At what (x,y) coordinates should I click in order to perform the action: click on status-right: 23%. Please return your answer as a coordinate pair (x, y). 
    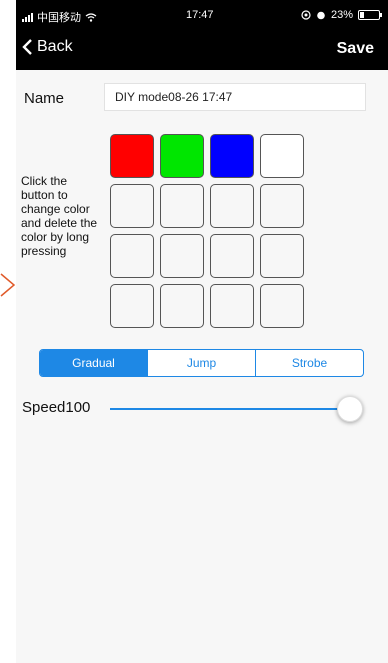
    Looking at the image, I should click on (341, 15).